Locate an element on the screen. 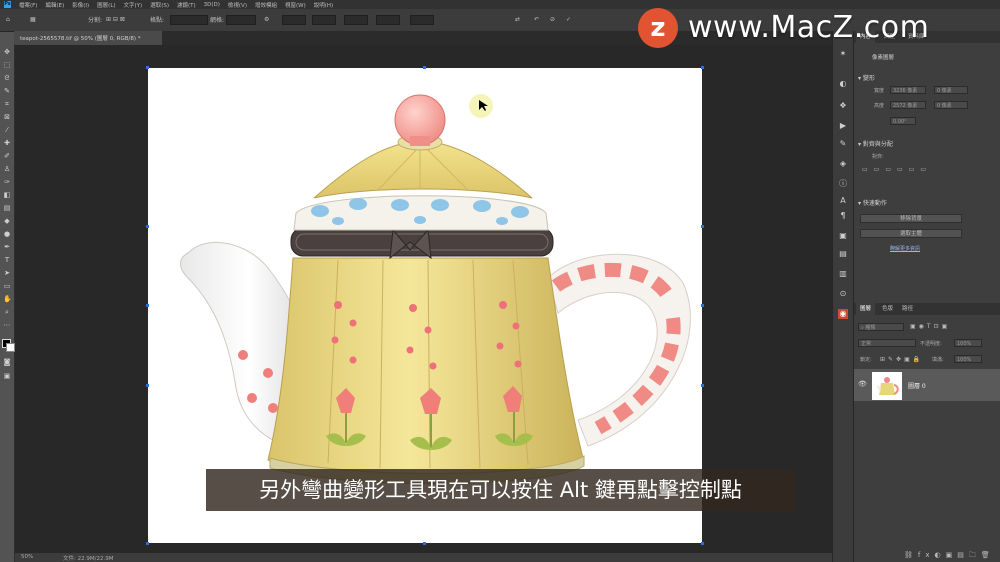 The height and width of the screenshot is (562, 1000). info-icon: ⓘ is located at coordinates (843, 184).